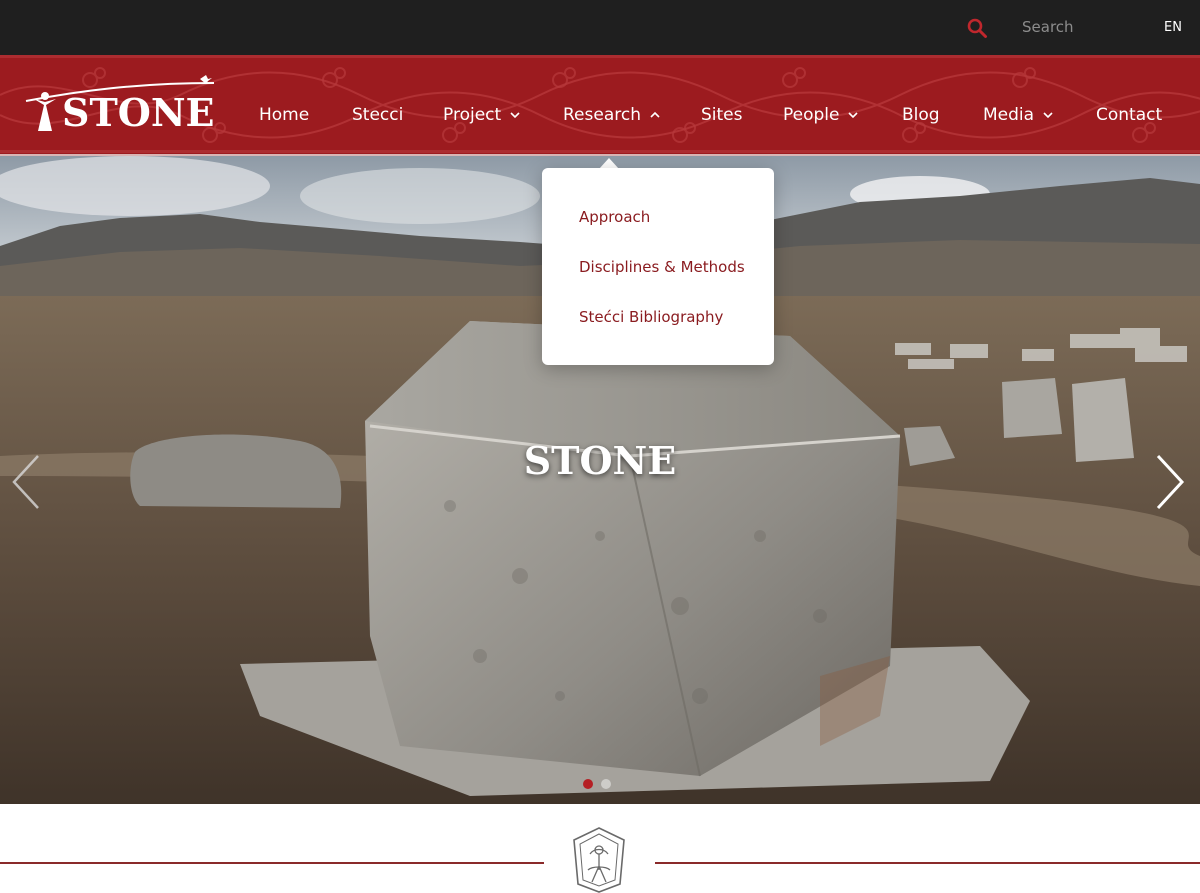 This screenshot has width=1200, height=893. I want to click on section-divider-left, so click(272, 863).